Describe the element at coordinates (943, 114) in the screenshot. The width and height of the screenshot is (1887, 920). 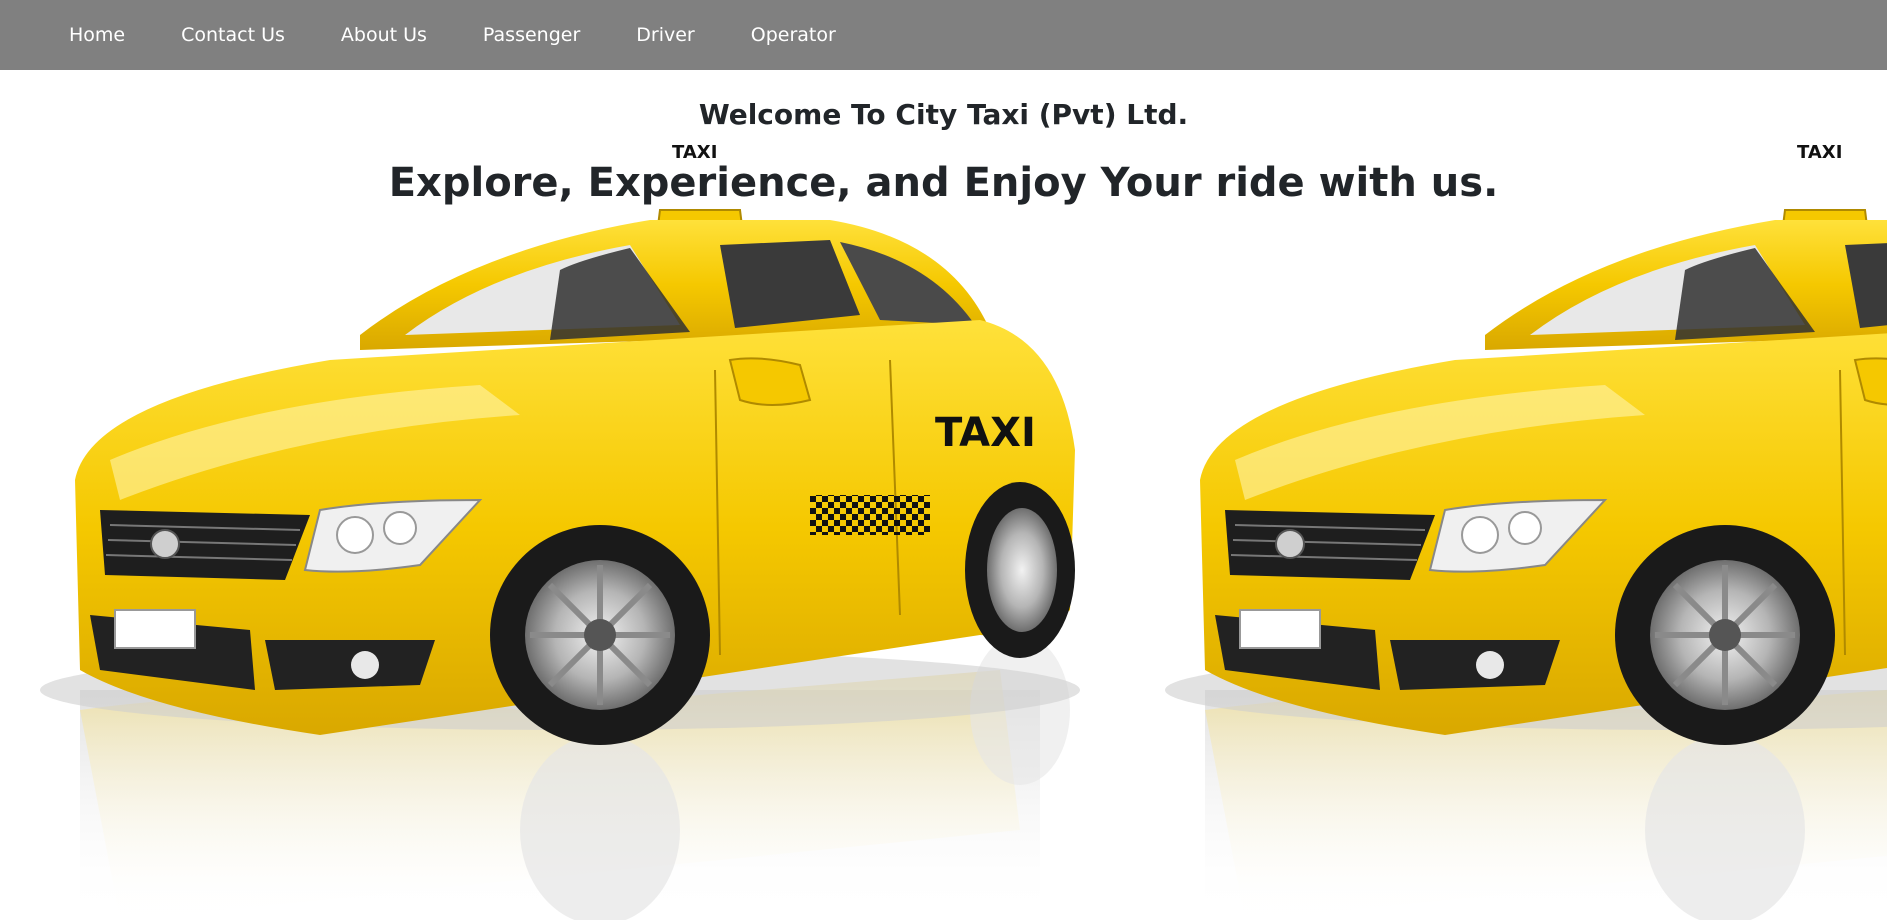
I see `welcome-heading: Welcome To City Taxi (Pvt) Ltd.` at that location.